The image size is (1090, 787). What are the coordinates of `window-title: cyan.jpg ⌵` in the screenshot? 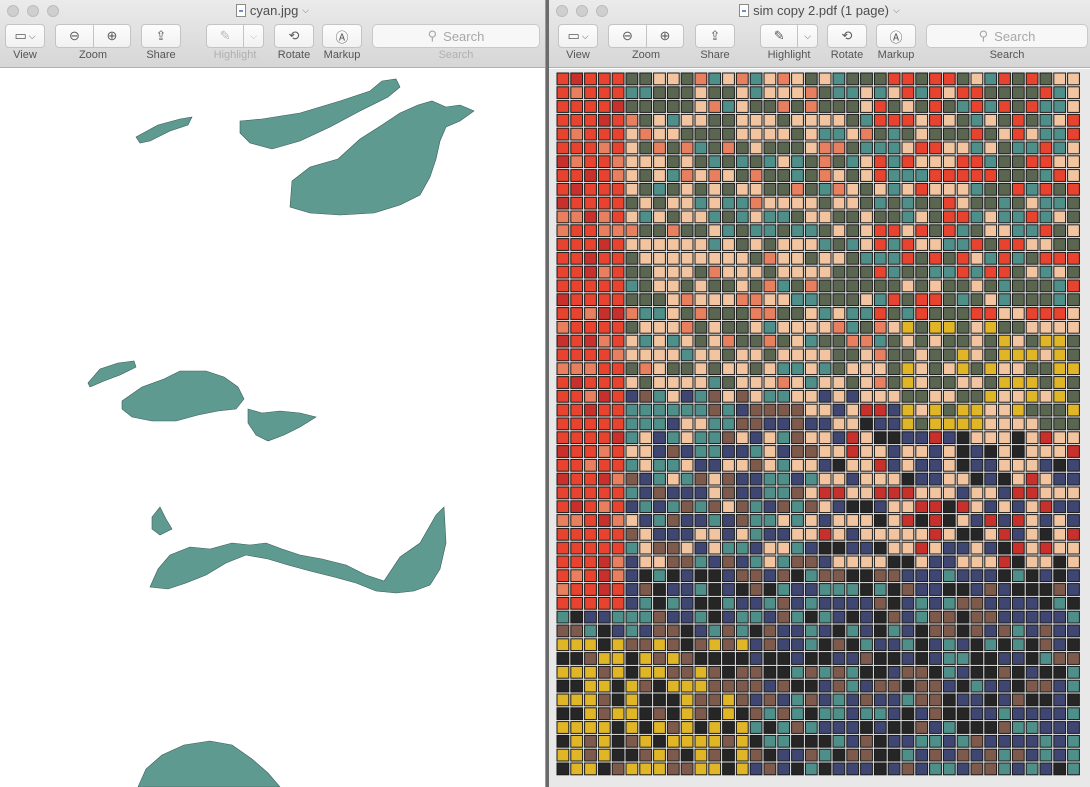 It's located at (272, 10).